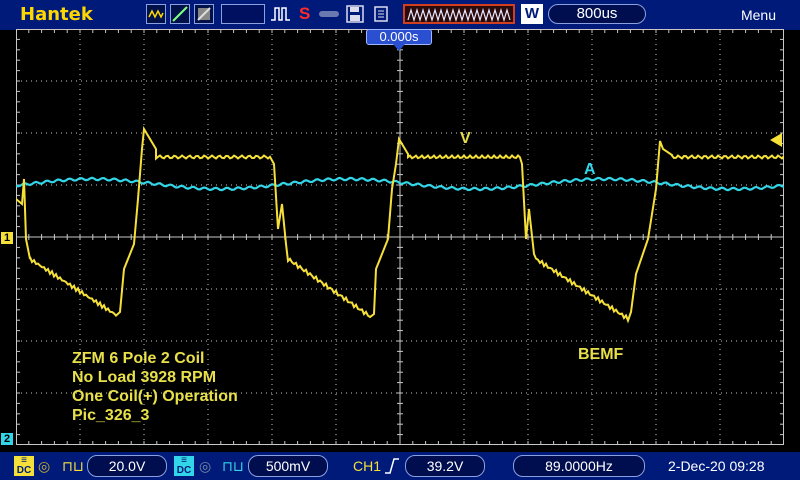  What do you see at coordinates (465, 138) in the screenshot?
I see `voltage-trace-label: V` at bounding box center [465, 138].